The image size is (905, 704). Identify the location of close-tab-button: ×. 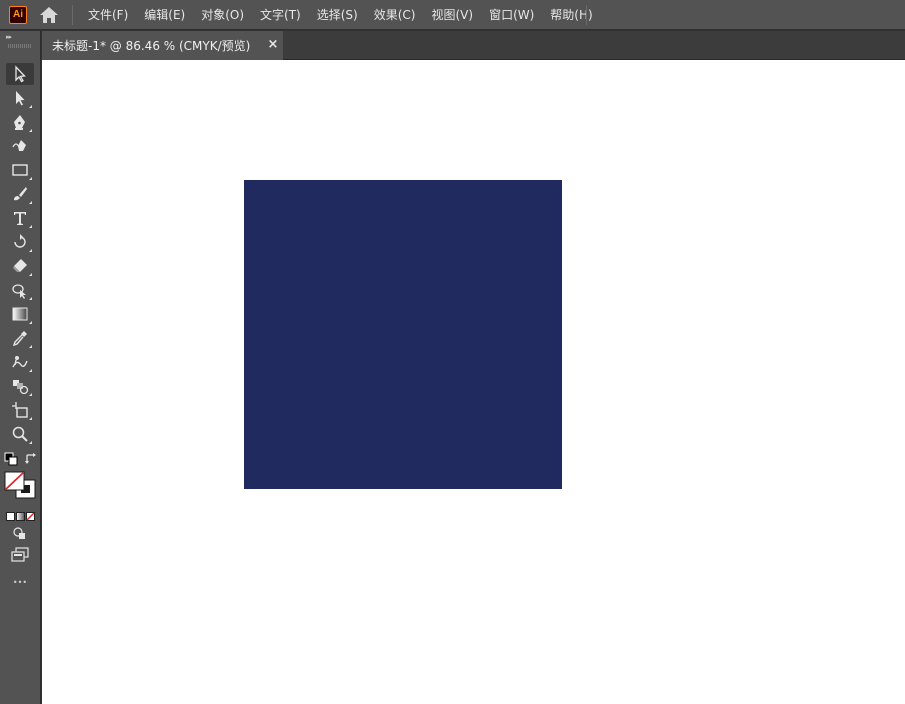
(273, 45).